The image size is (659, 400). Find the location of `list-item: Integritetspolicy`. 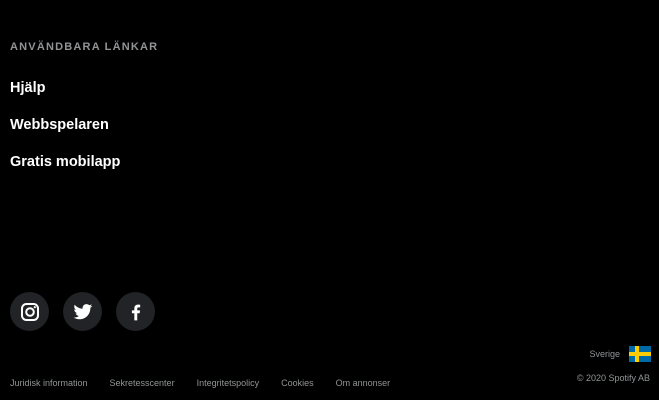

list-item: Integritetspolicy is located at coordinates (228, 382).